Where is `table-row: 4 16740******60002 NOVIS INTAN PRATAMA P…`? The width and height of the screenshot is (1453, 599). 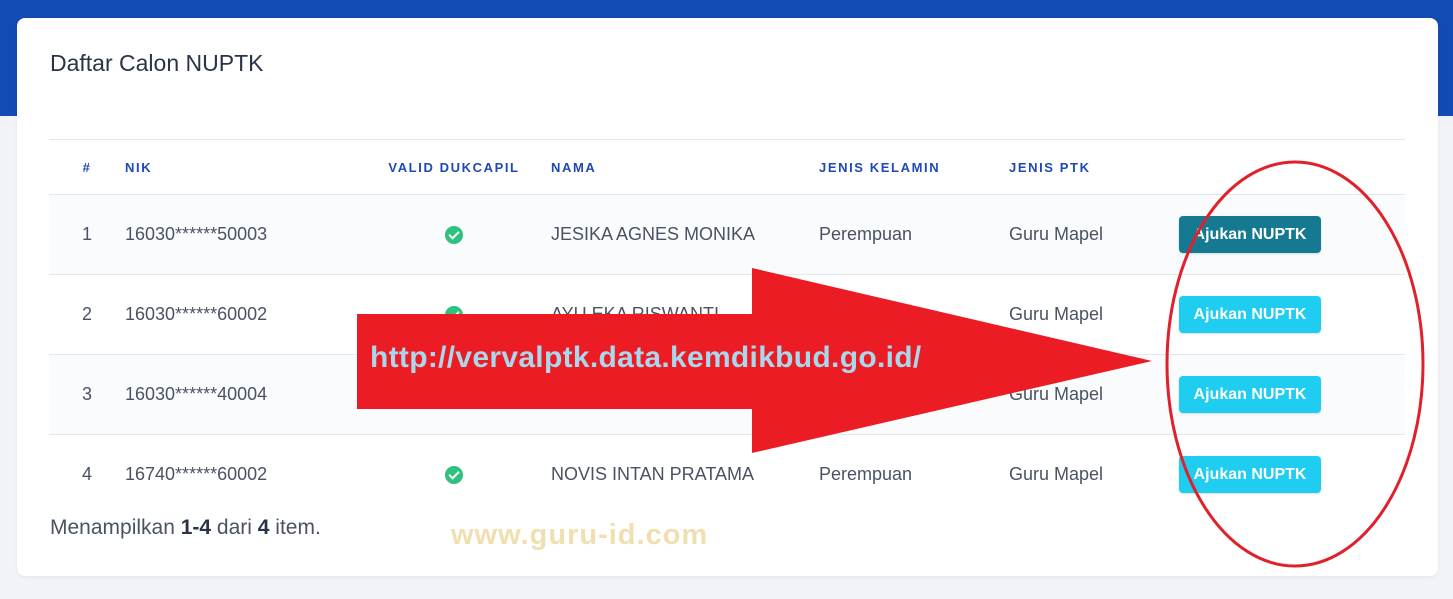
table-row: 4 16740******60002 NOVIS INTAN PRATAMA P… is located at coordinates (727, 475).